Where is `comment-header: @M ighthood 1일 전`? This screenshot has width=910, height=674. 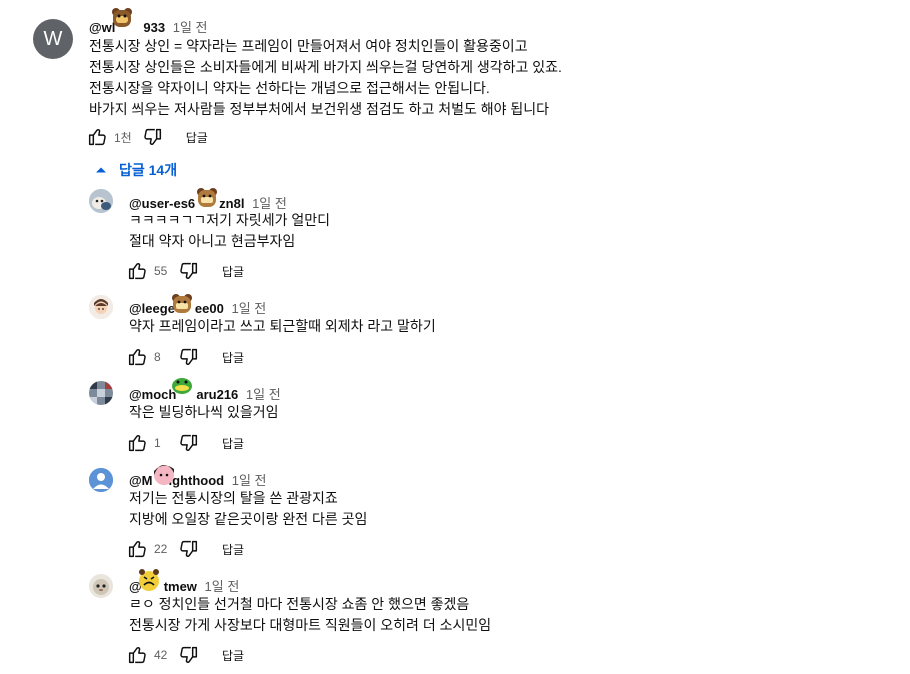
comment-header: @M ighthood 1일 전 is located at coordinates (198, 479).